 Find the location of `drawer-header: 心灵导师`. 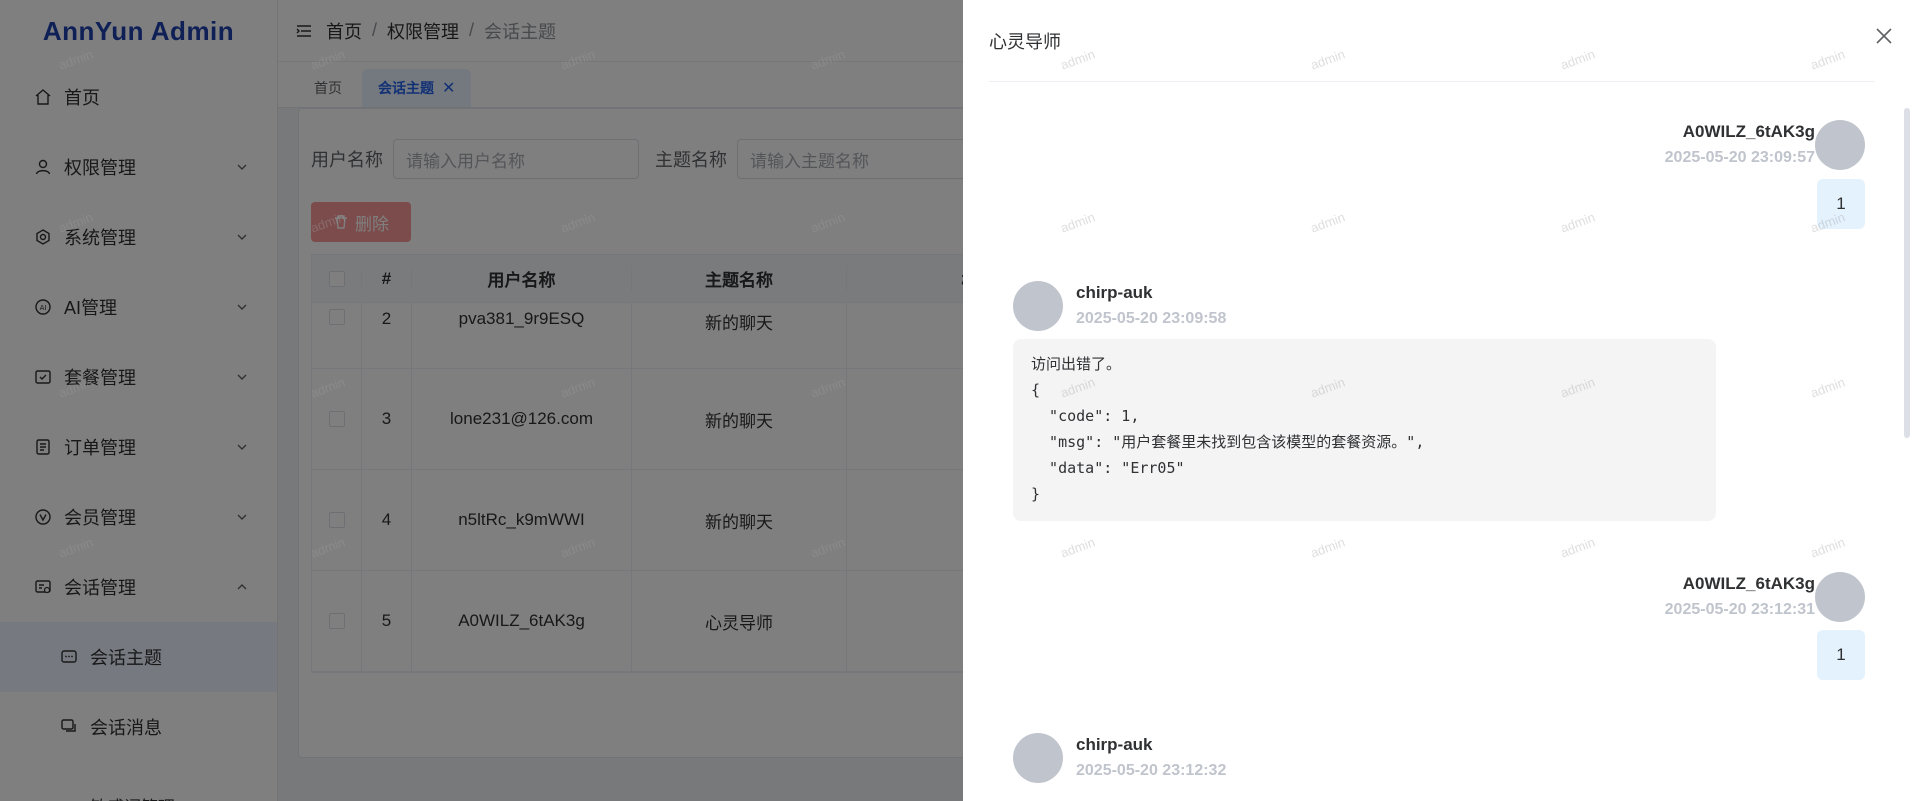

drawer-header: 心灵导师 is located at coordinates (1431, 41).